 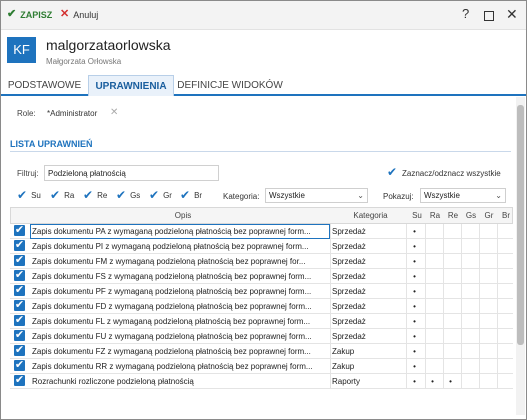 What do you see at coordinates (183, 215) in the screenshot?
I see `header-desc: Opis` at bounding box center [183, 215].